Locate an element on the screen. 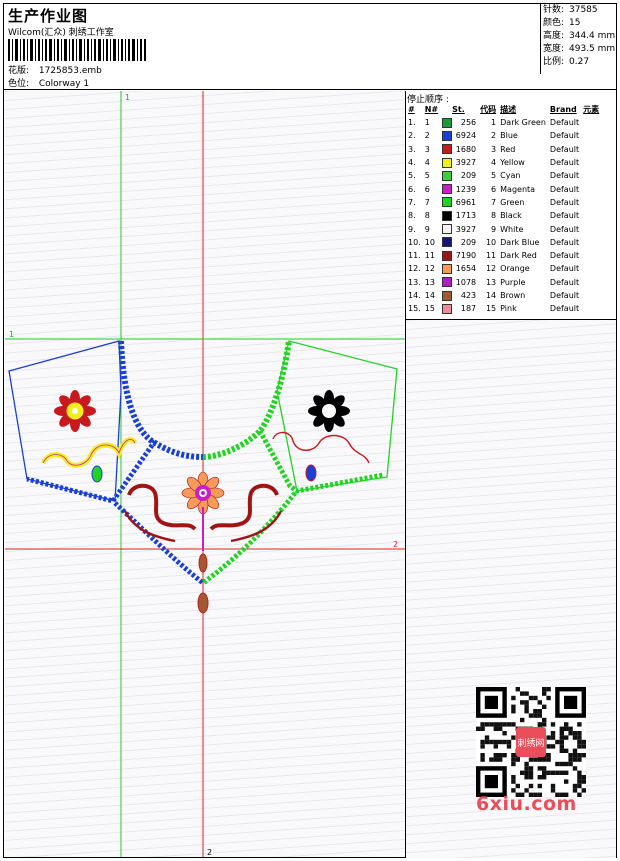 The width and height of the screenshot is (620, 861). row-index: 7. is located at coordinates (412, 202).